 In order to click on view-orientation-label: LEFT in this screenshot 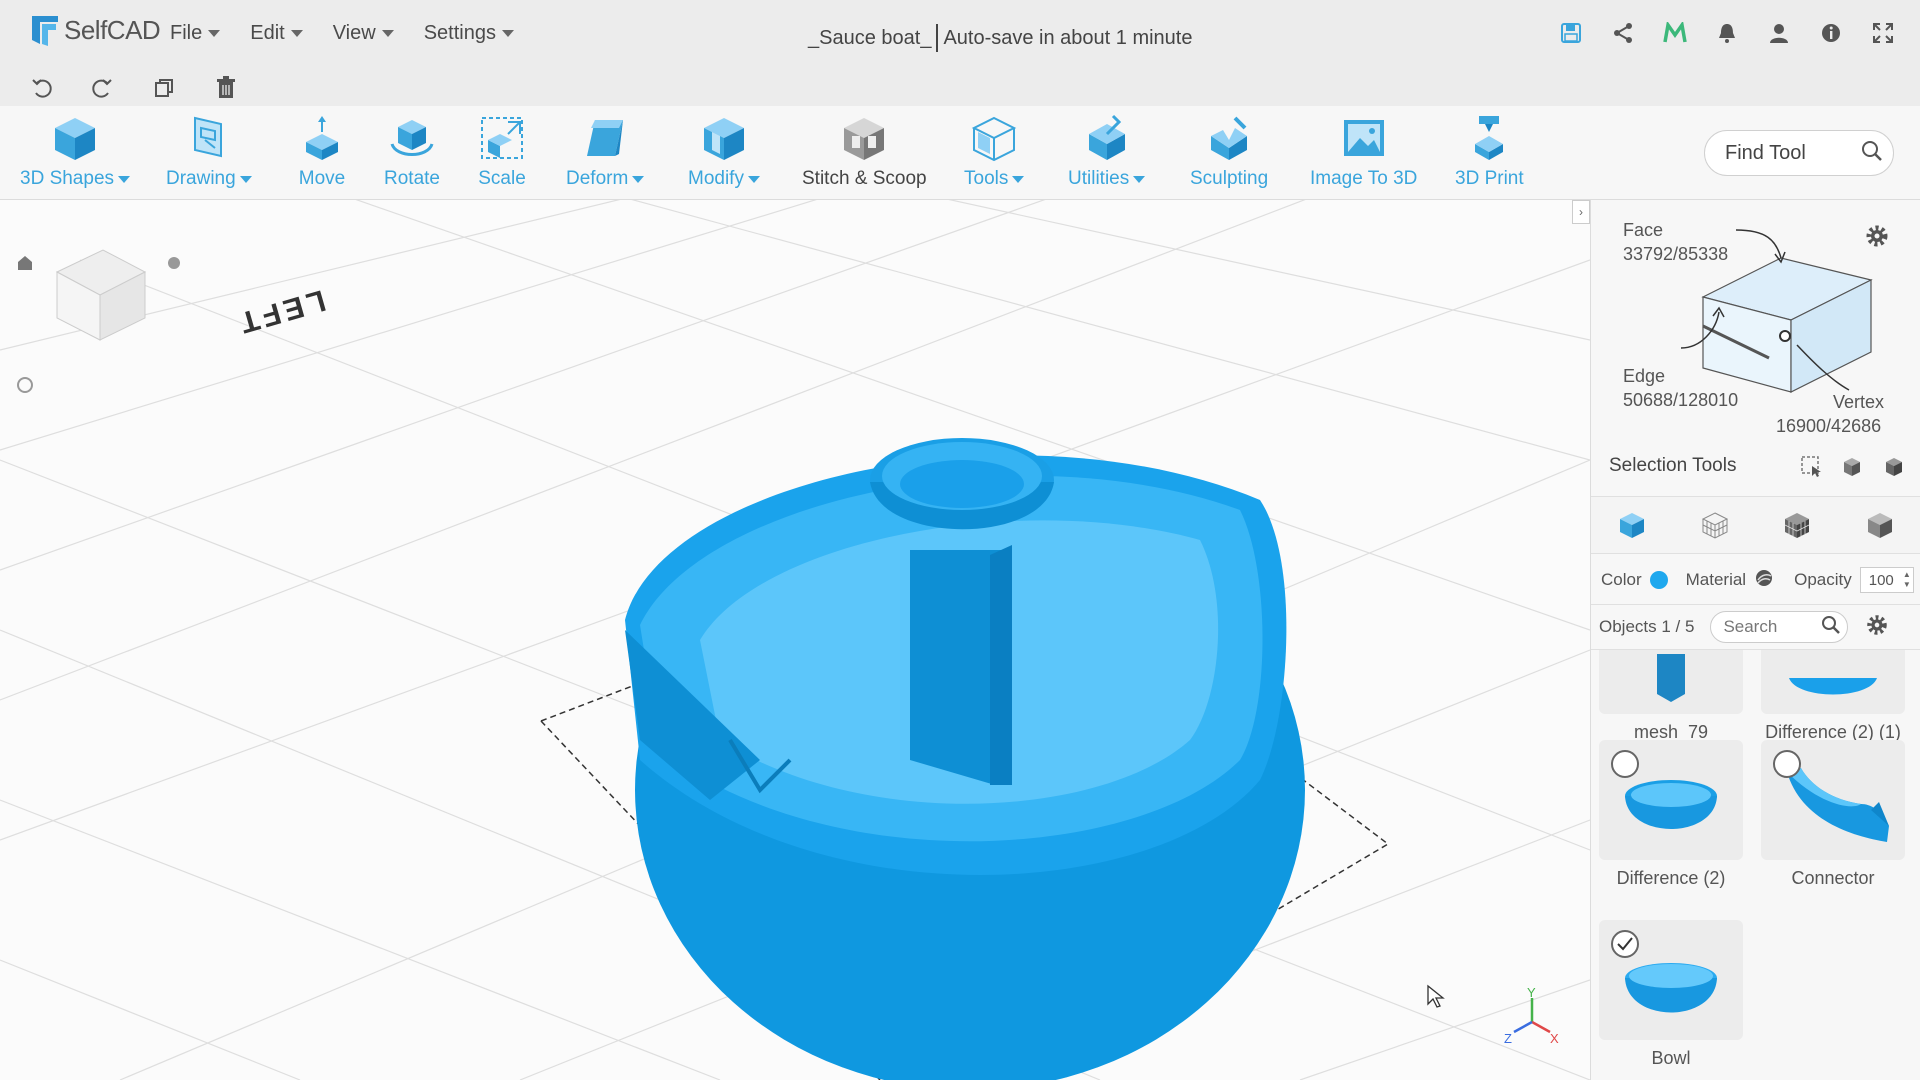, I will do `click(281, 311)`.